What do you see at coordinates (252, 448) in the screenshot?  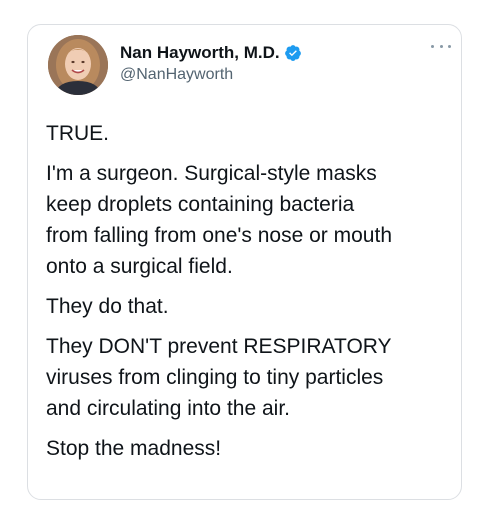 I see `tweet-paragraph: Stop the madness!` at bounding box center [252, 448].